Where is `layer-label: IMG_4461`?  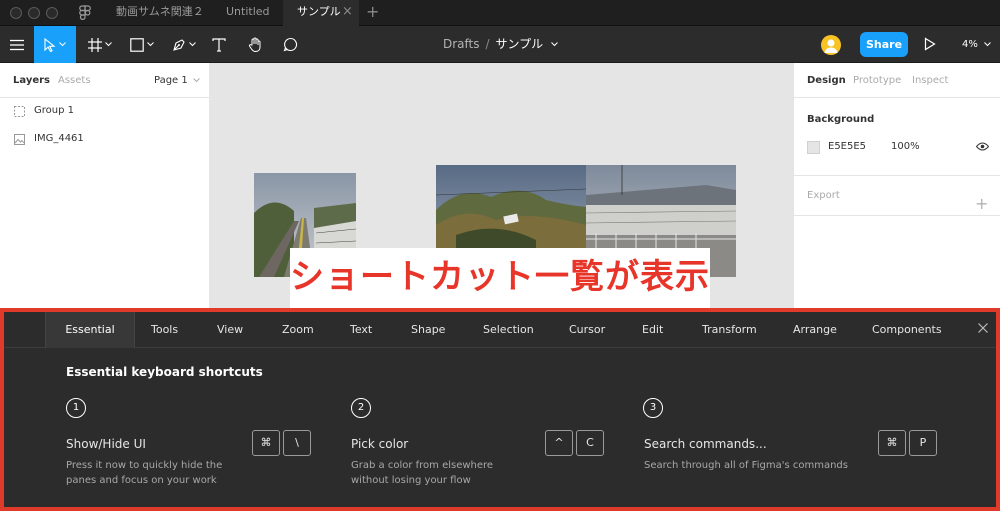 layer-label: IMG_4461 is located at coordinates (59, 138).